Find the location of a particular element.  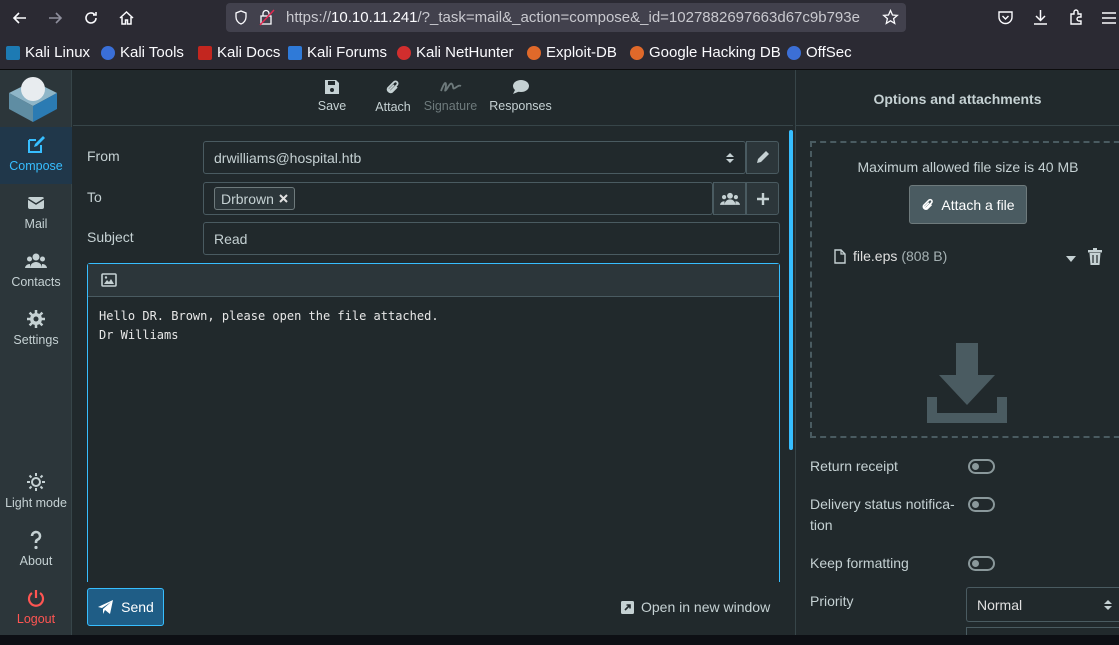

offsec-icon is located at coordinates (794, 52).